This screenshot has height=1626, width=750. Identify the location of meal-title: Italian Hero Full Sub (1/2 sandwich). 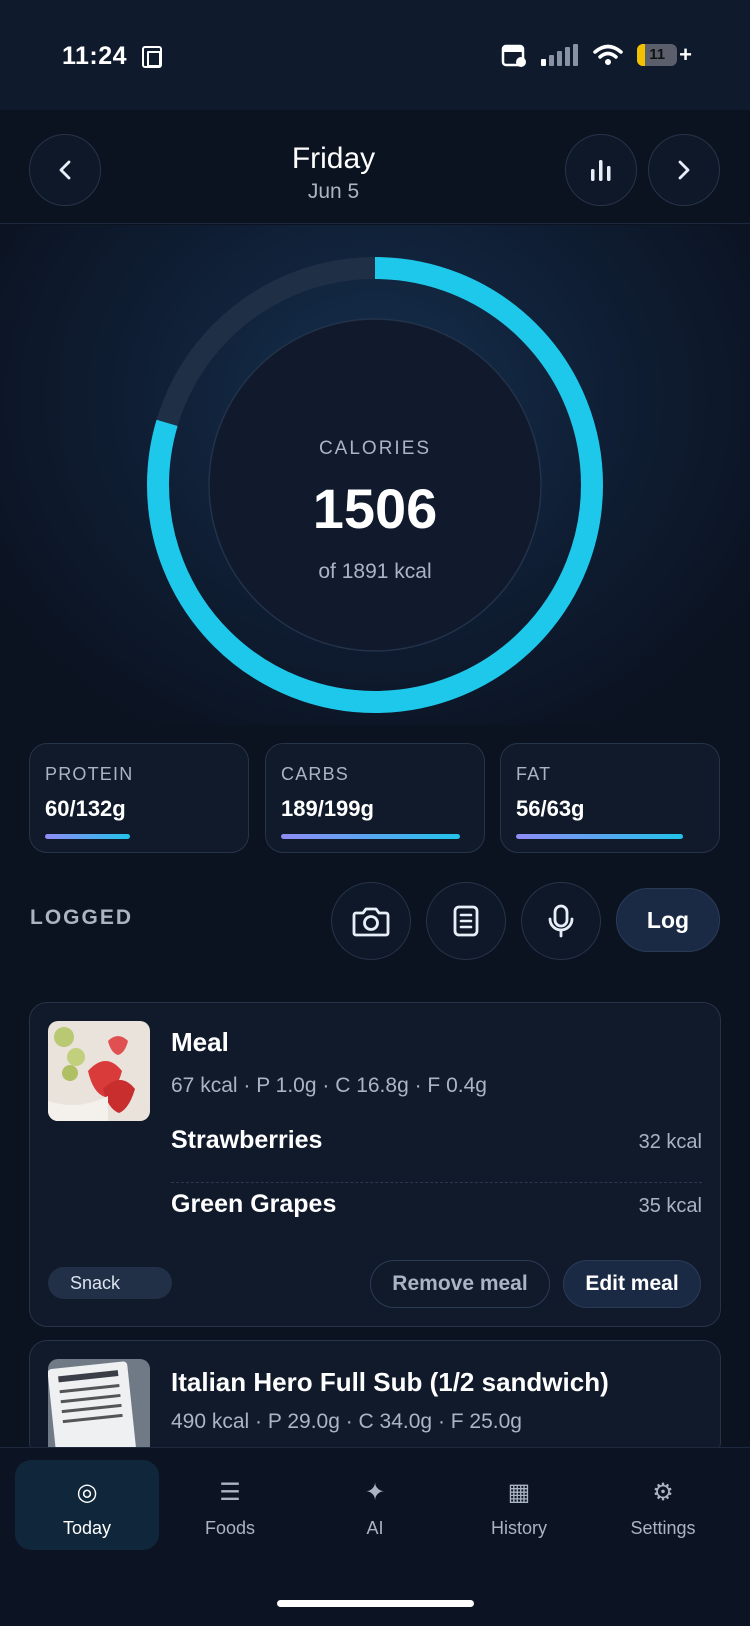
(390, 1382).